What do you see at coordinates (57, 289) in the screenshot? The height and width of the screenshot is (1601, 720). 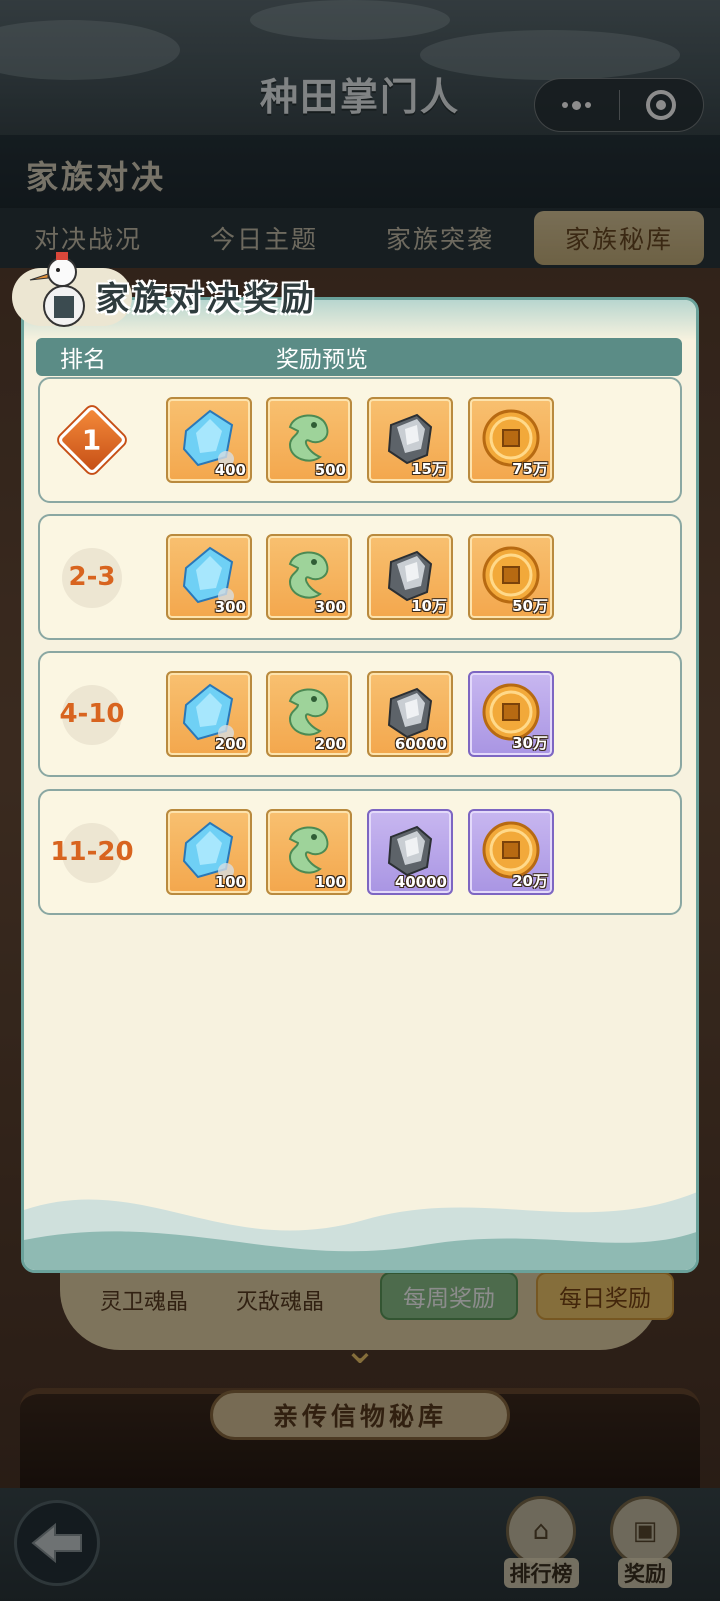 I see `crane-mascot-icon` at bounding box center [57, 289].